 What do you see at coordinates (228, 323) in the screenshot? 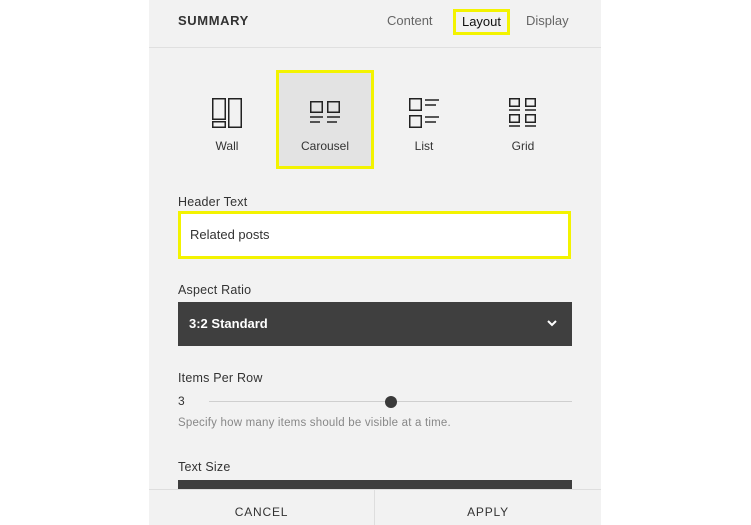
I see `aspect-ratio-value: 3:2 Standard` at bounding box center [228, 323].